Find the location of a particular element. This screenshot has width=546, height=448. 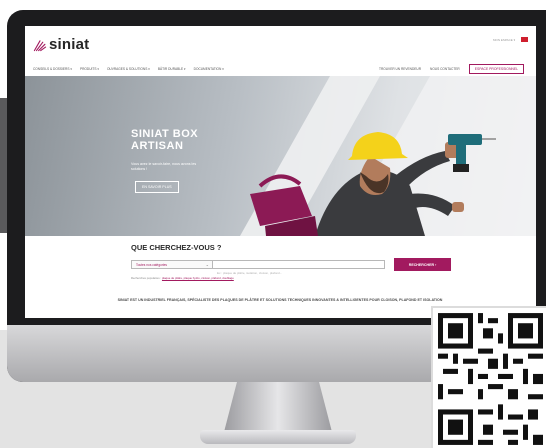

chevron-down-icon: ⌄ is located at coordinates (207, 264).